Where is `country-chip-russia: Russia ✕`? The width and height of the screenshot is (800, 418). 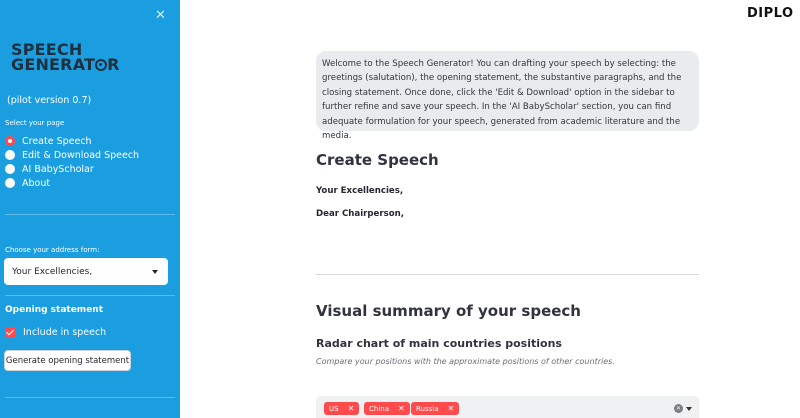
country-chip-russia: Russia ✕ is located at coordinates (435, 408).